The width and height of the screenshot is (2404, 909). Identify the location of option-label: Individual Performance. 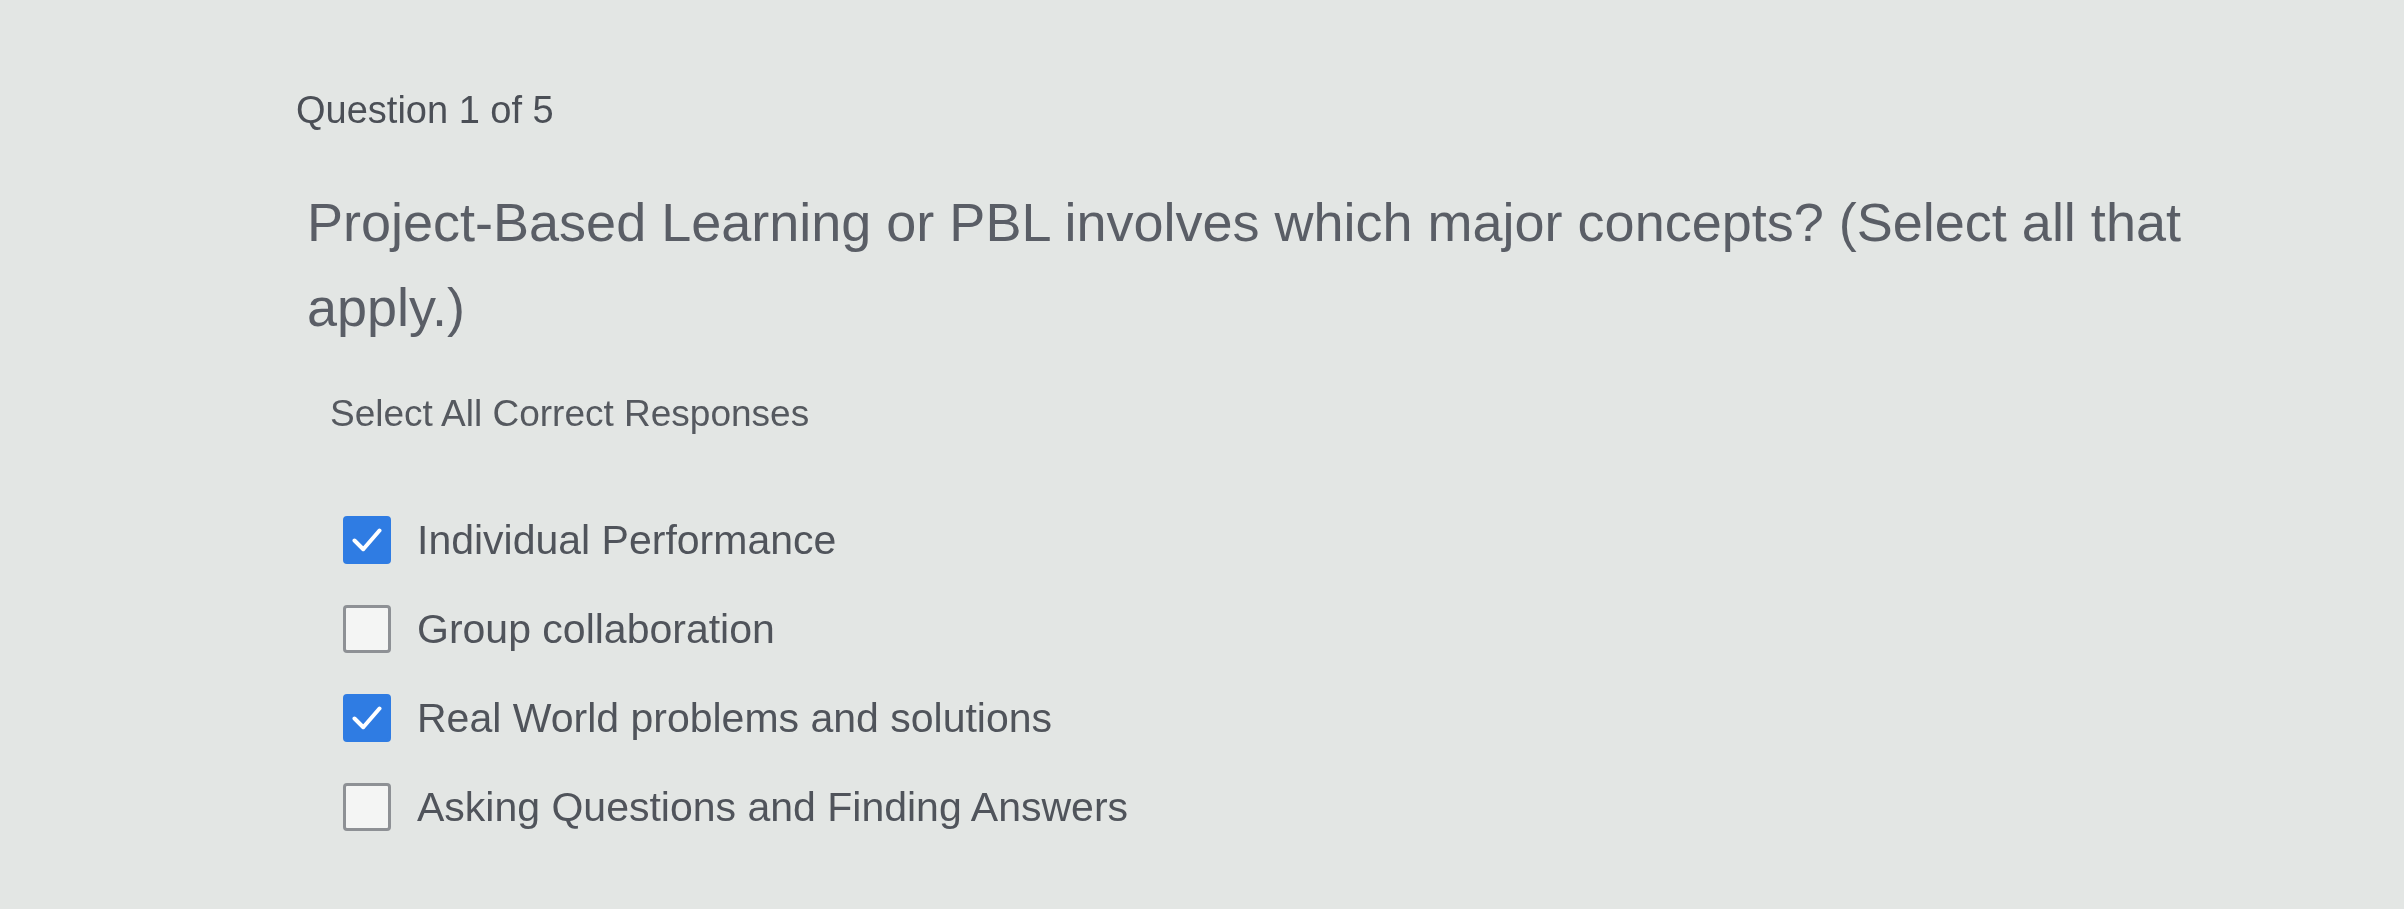
(627, 540).